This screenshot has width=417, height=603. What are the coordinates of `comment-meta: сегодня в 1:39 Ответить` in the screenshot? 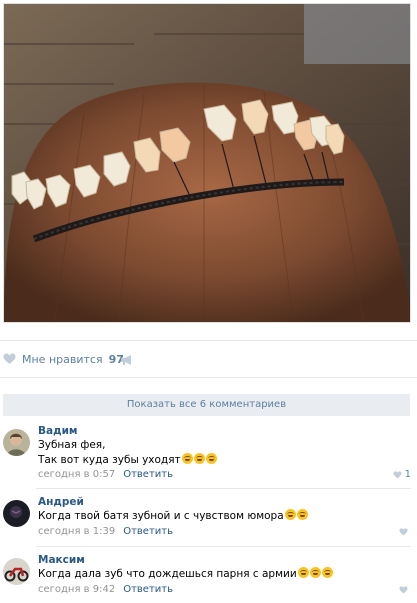 It's located at (105, 531).